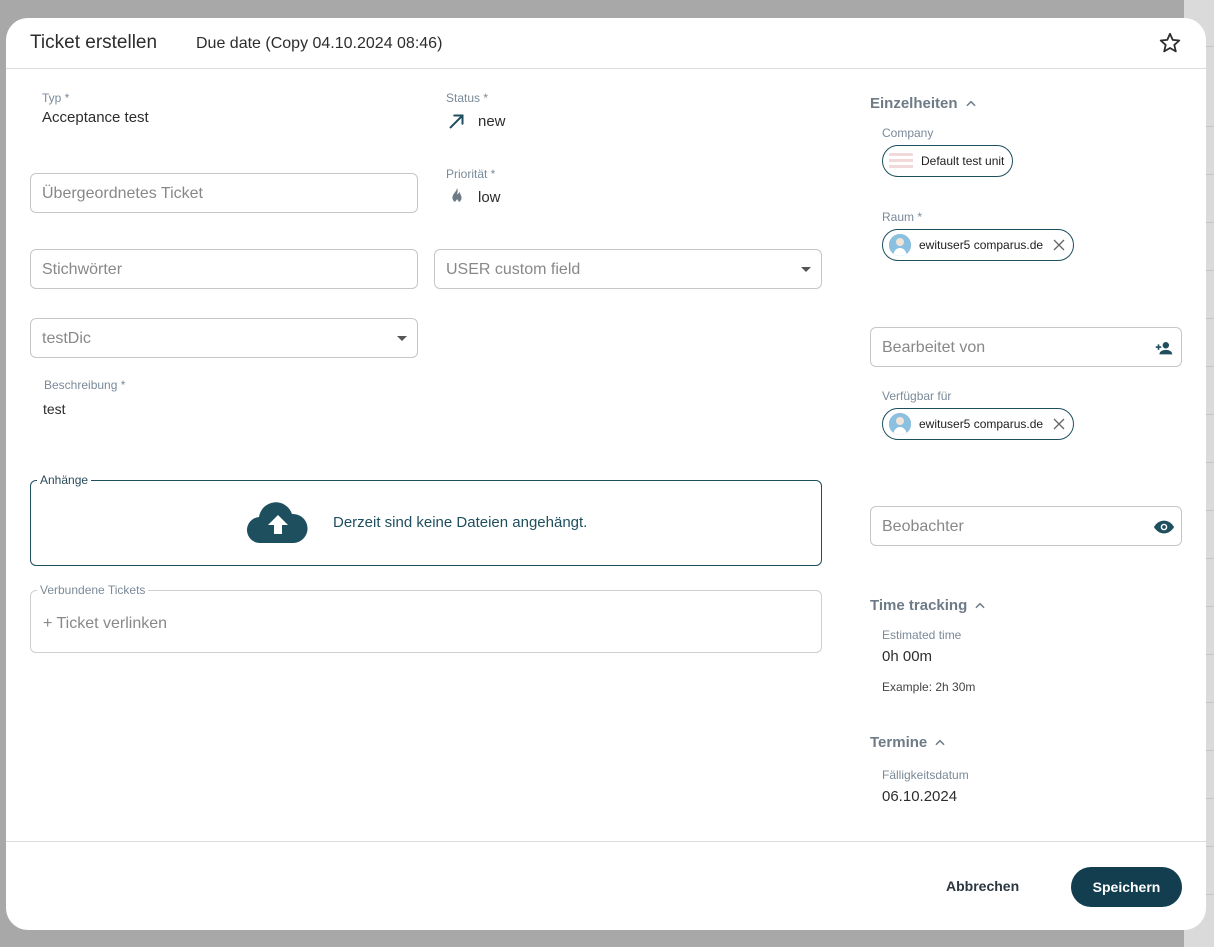  I want to click on termine-section-toggle: Termine, so click(908, 742).